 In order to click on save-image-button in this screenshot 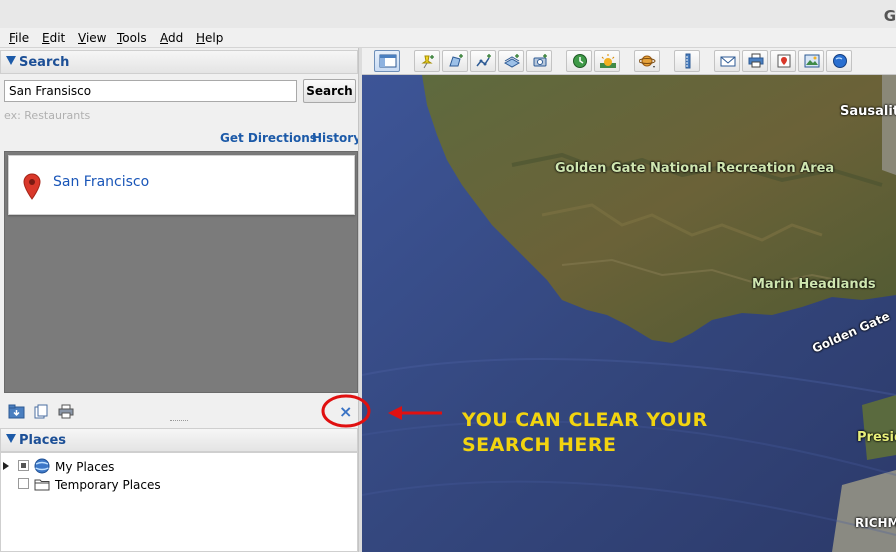, I will do `click(811, 61)`.